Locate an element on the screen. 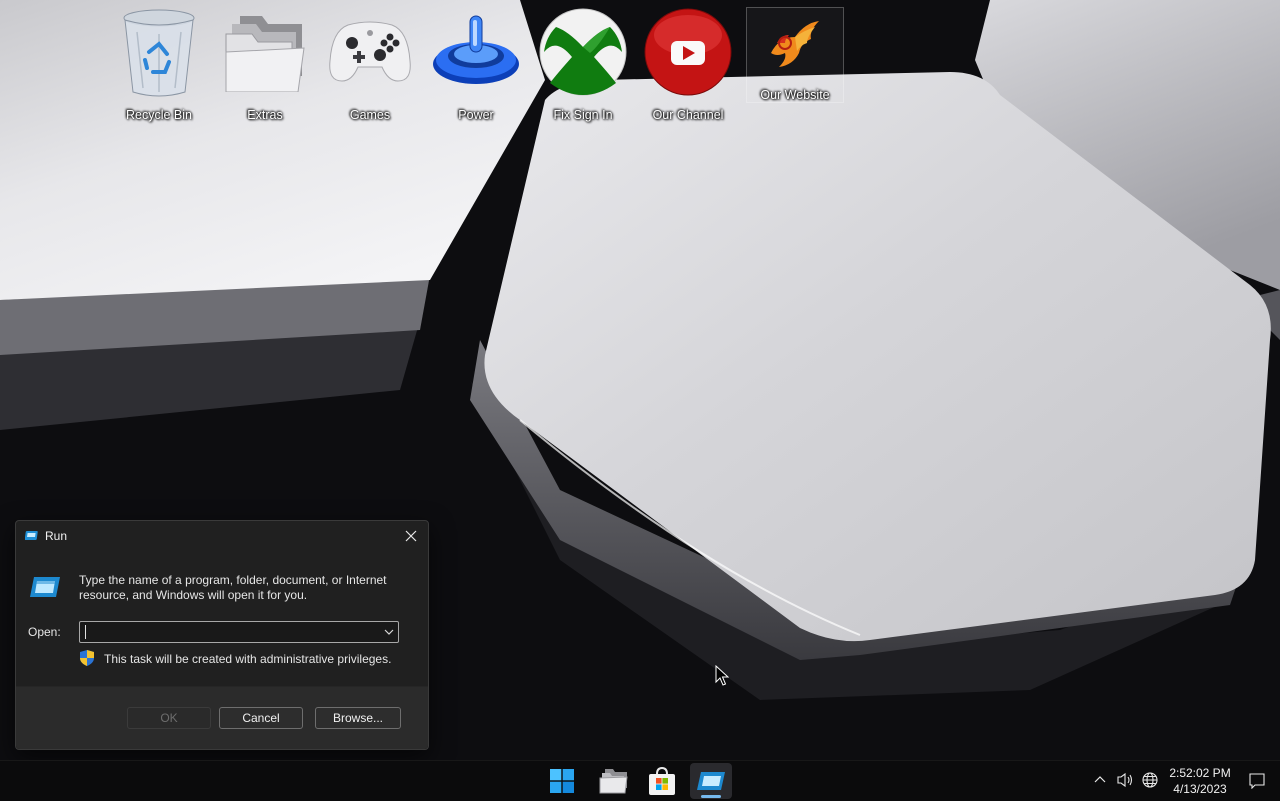 The image size is (1280, 801). run-program-icon is located at coordinates (45, 588).